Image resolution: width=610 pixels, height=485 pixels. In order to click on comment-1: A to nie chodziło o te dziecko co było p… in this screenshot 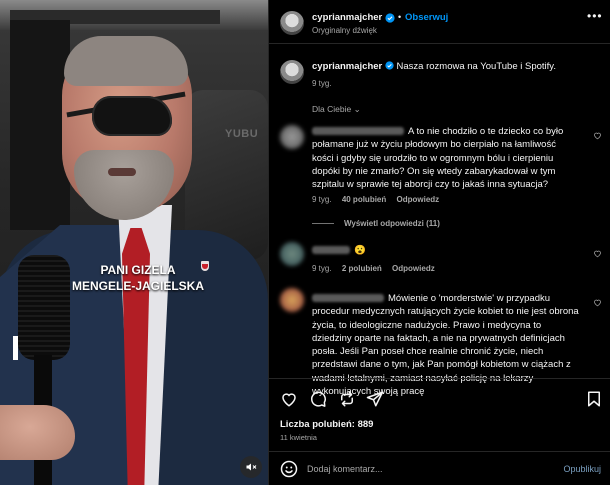, I will do `click(446, 158)`.